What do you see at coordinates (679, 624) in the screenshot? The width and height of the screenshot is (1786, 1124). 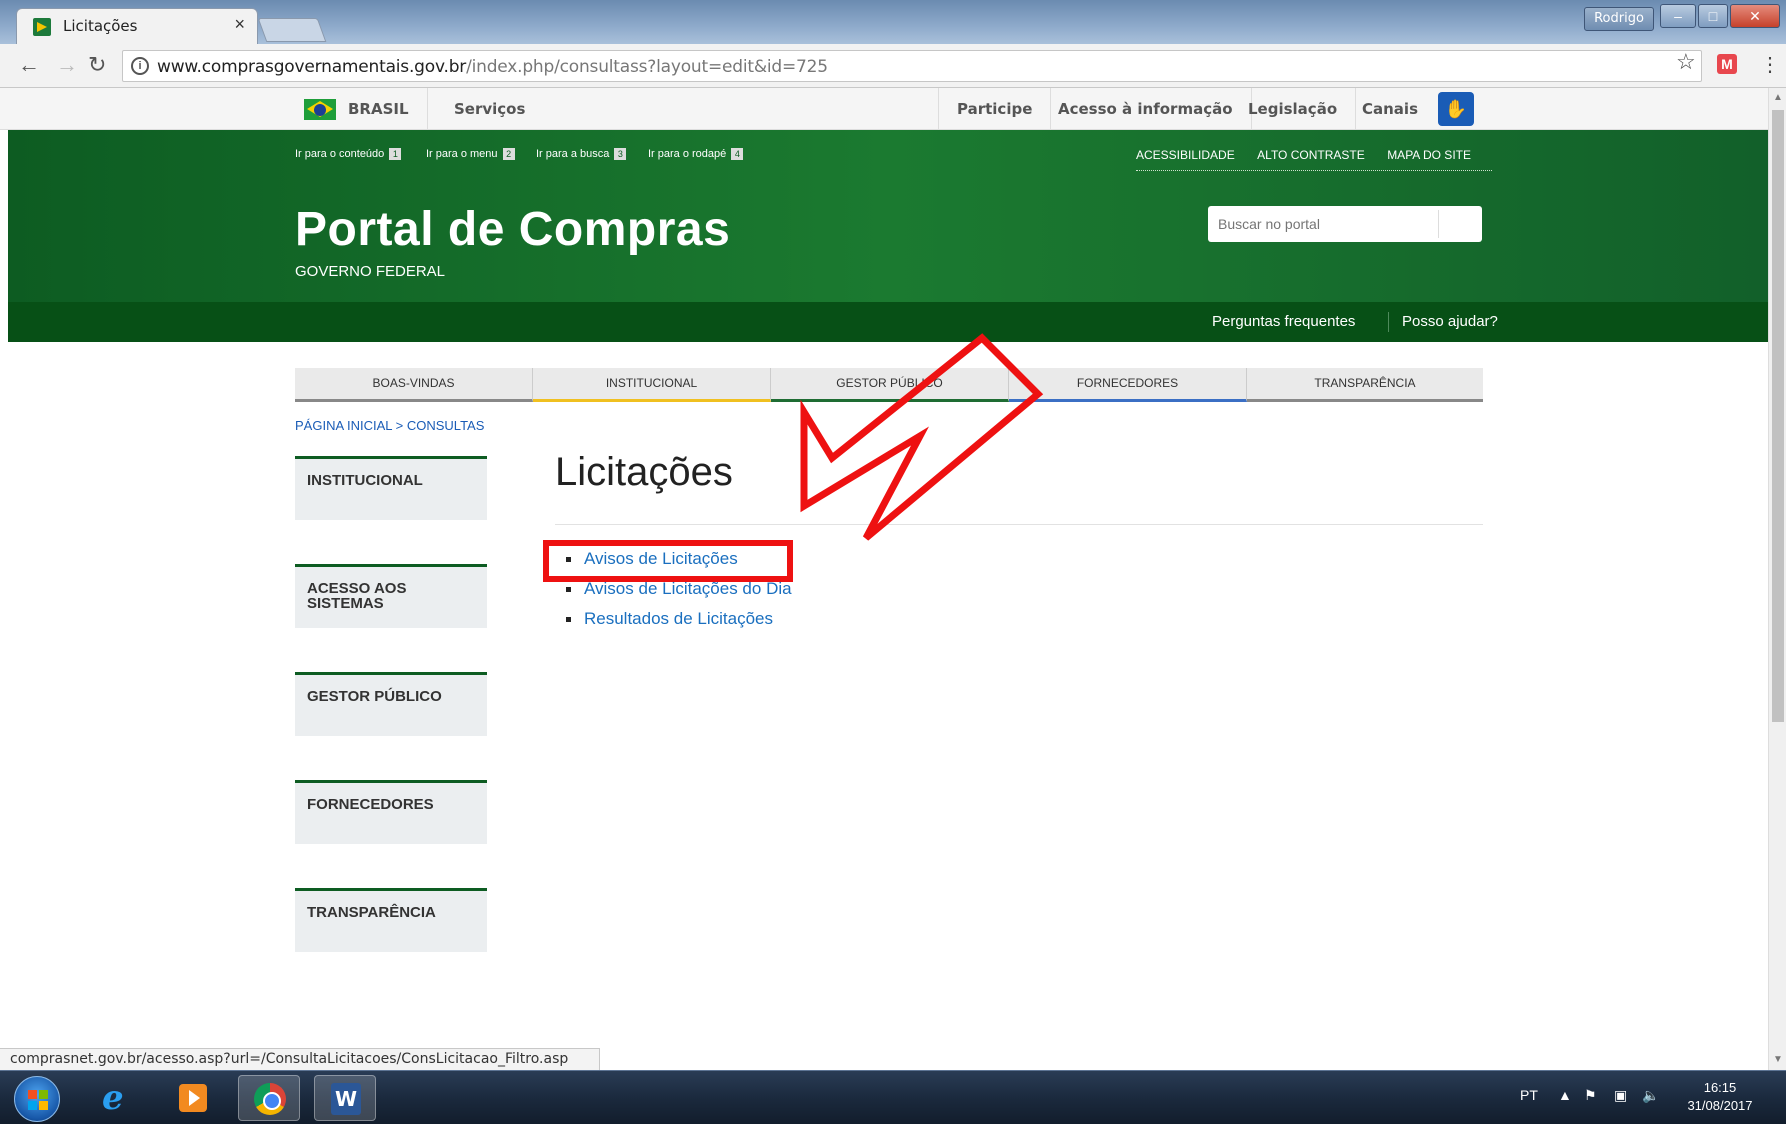 I see `list-item-resultados-licitacoes: Resultados de Licitações` at bounding box center [679, 624].